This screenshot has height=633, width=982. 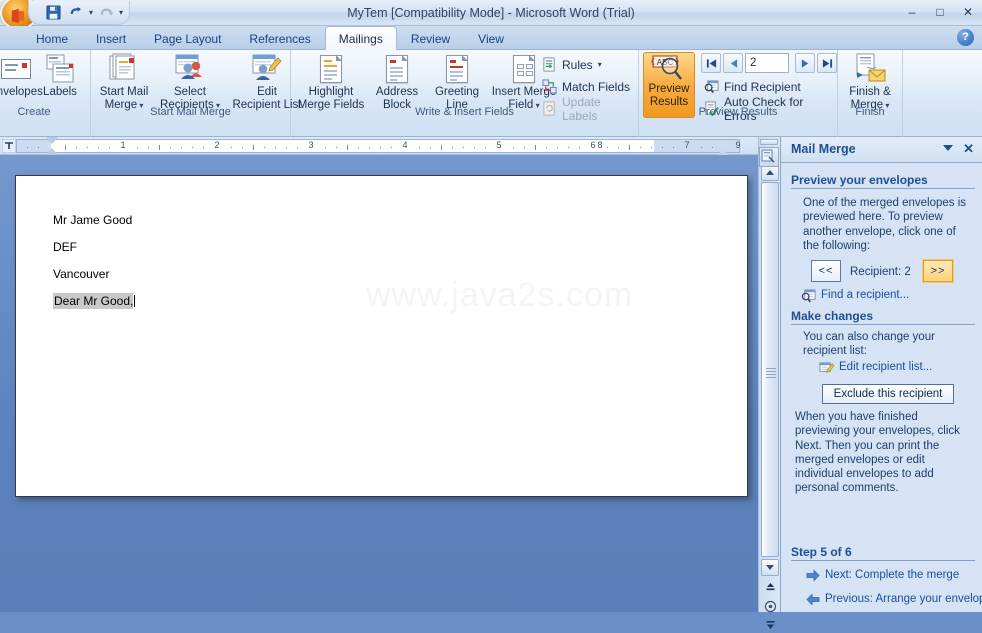 I want to click on ruler-number-9: 9, so click(x=738, y=145).